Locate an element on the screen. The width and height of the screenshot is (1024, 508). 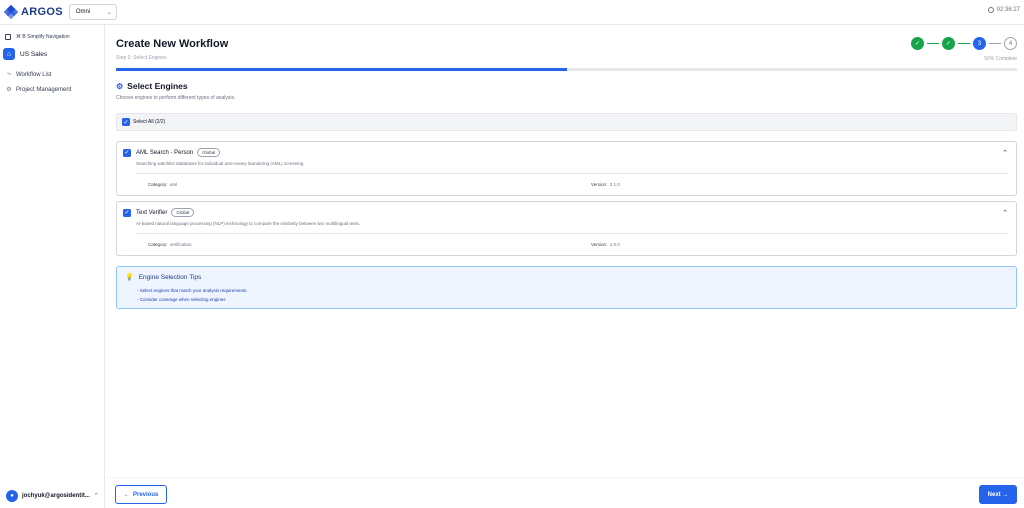
progress-bar-fill is located at coordinates (341, 69).